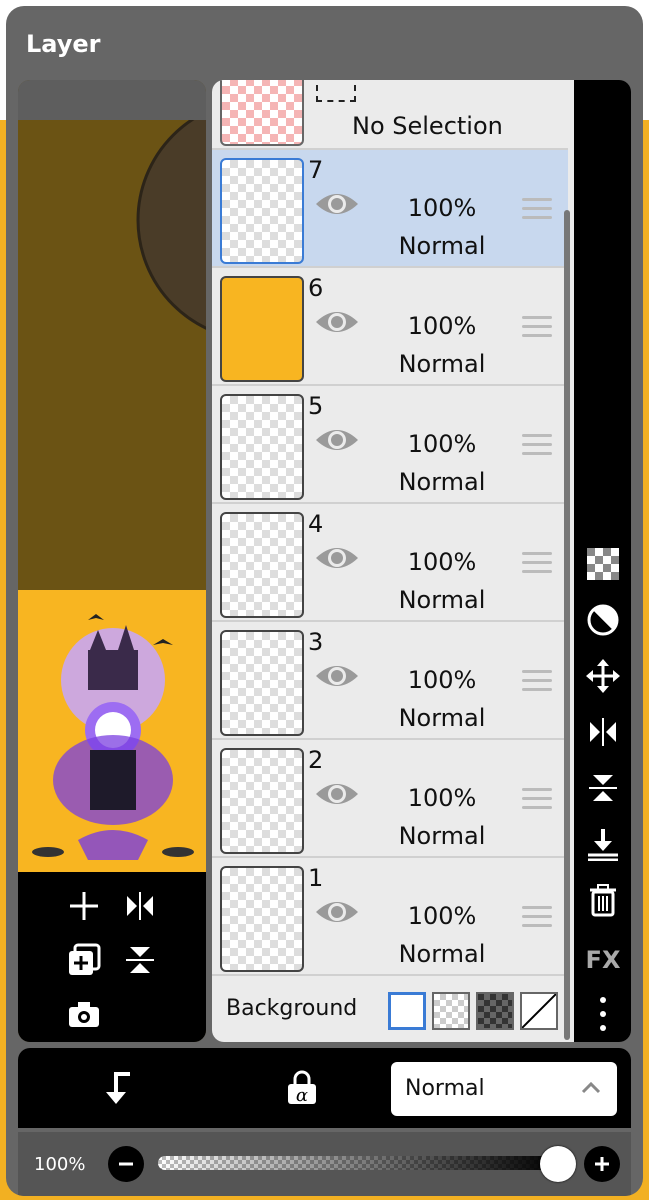  Describe the element at coordinates (316, 524) in the screenshot. I see `layer-number: 4` at that location.